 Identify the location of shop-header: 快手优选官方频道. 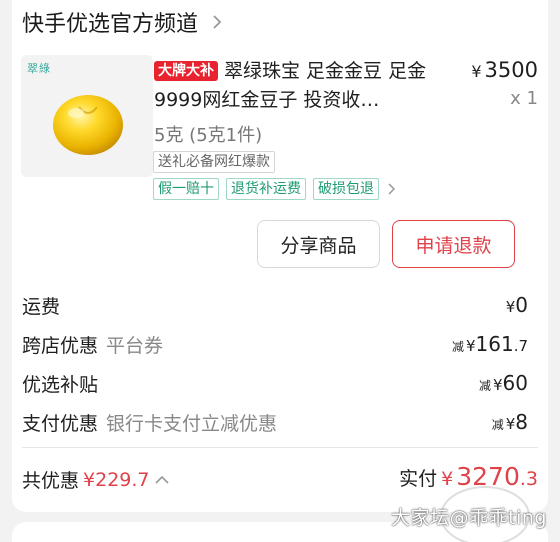
(123, 22).